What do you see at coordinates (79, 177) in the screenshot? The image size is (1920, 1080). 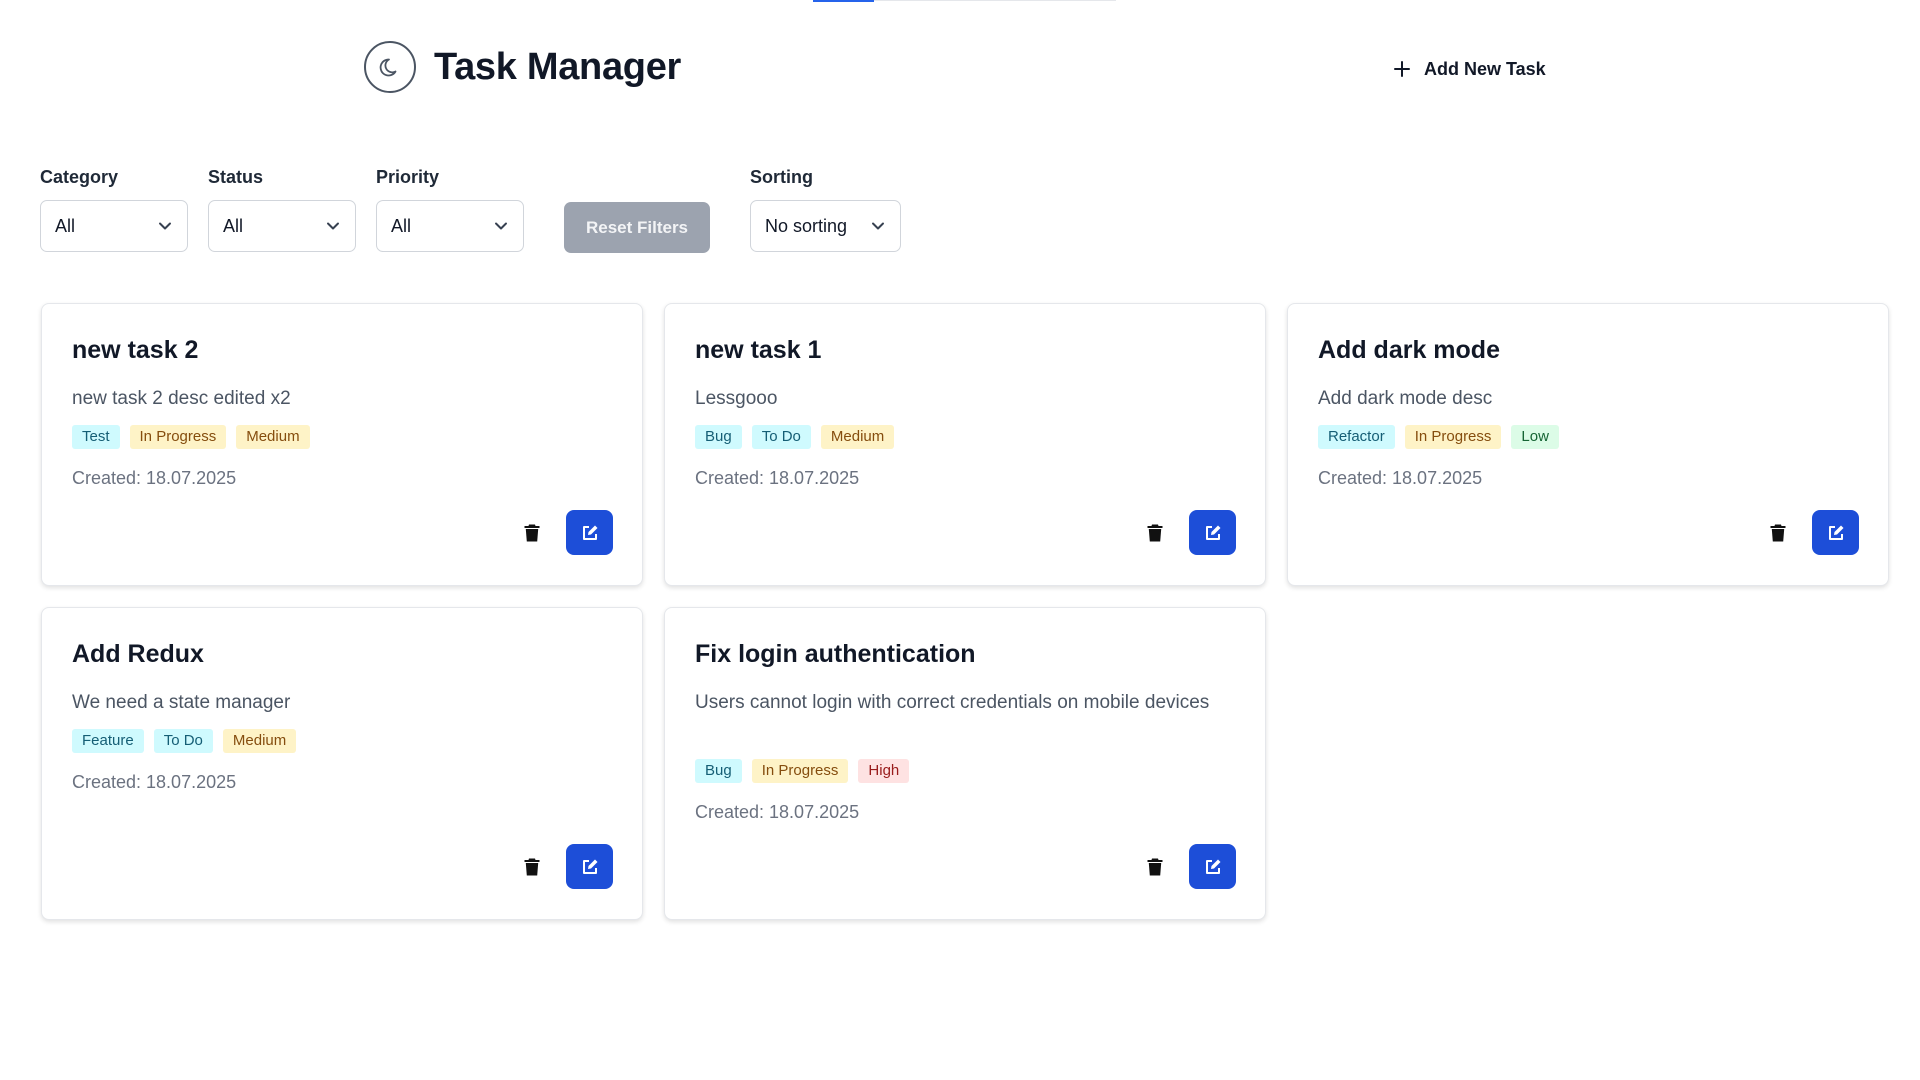 I see `category-filter-label: Category` at bounding box center [79, 177].